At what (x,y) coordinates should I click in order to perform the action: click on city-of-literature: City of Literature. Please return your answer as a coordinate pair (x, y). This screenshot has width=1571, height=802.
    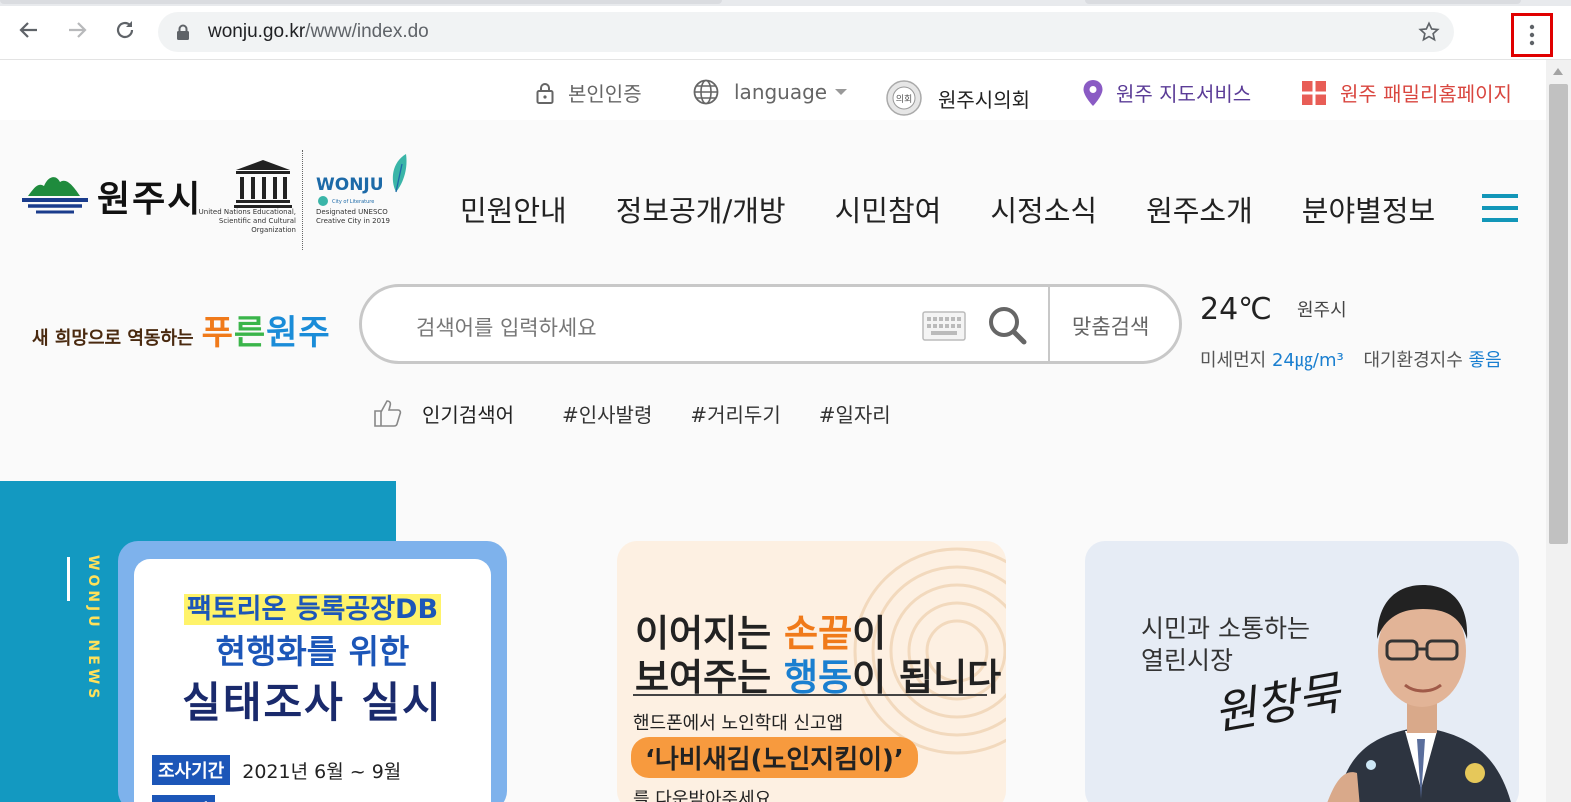
    Looking at the image, I should click on (353, 202).